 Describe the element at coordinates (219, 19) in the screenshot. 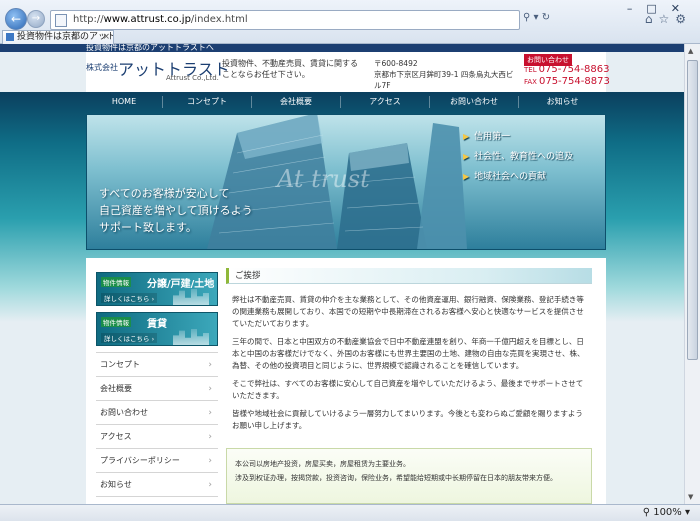

I see `url-path: /index.html` at that location.